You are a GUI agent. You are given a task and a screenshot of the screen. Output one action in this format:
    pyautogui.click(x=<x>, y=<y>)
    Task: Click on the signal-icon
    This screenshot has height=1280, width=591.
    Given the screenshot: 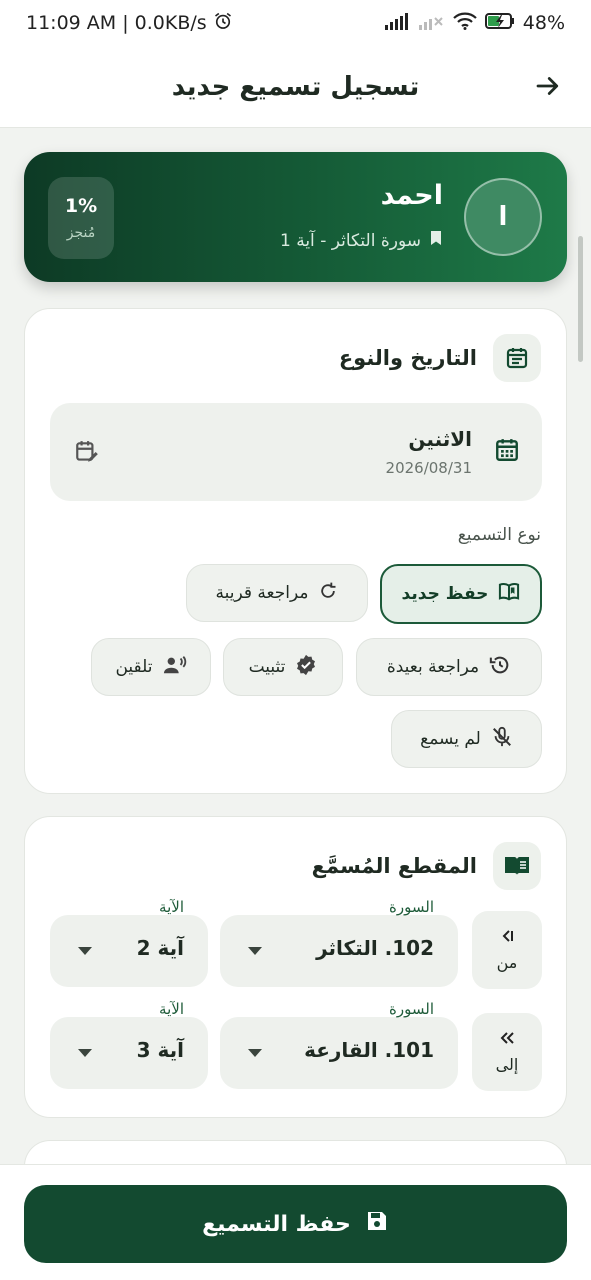 What is the action you would take?
    pyautogui.click(x=397, y=23)
    